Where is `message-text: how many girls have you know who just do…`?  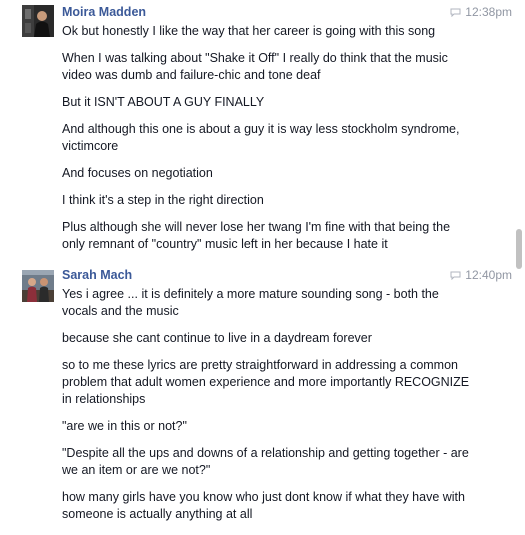
message-text: how many girls have you know who just do… is located at coordinates (263, 505).